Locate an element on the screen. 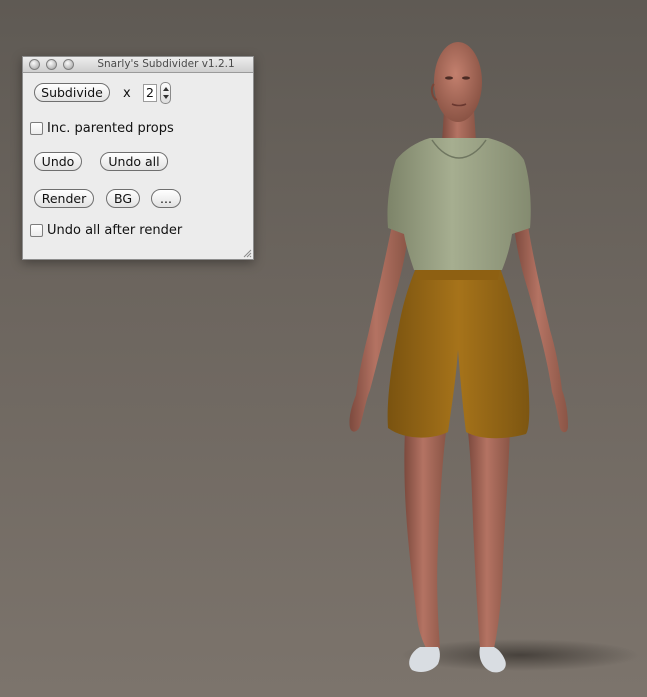 This screenshot has width=647, height=697. undo-all-button: Undo all is located at coordinates (134, 161).